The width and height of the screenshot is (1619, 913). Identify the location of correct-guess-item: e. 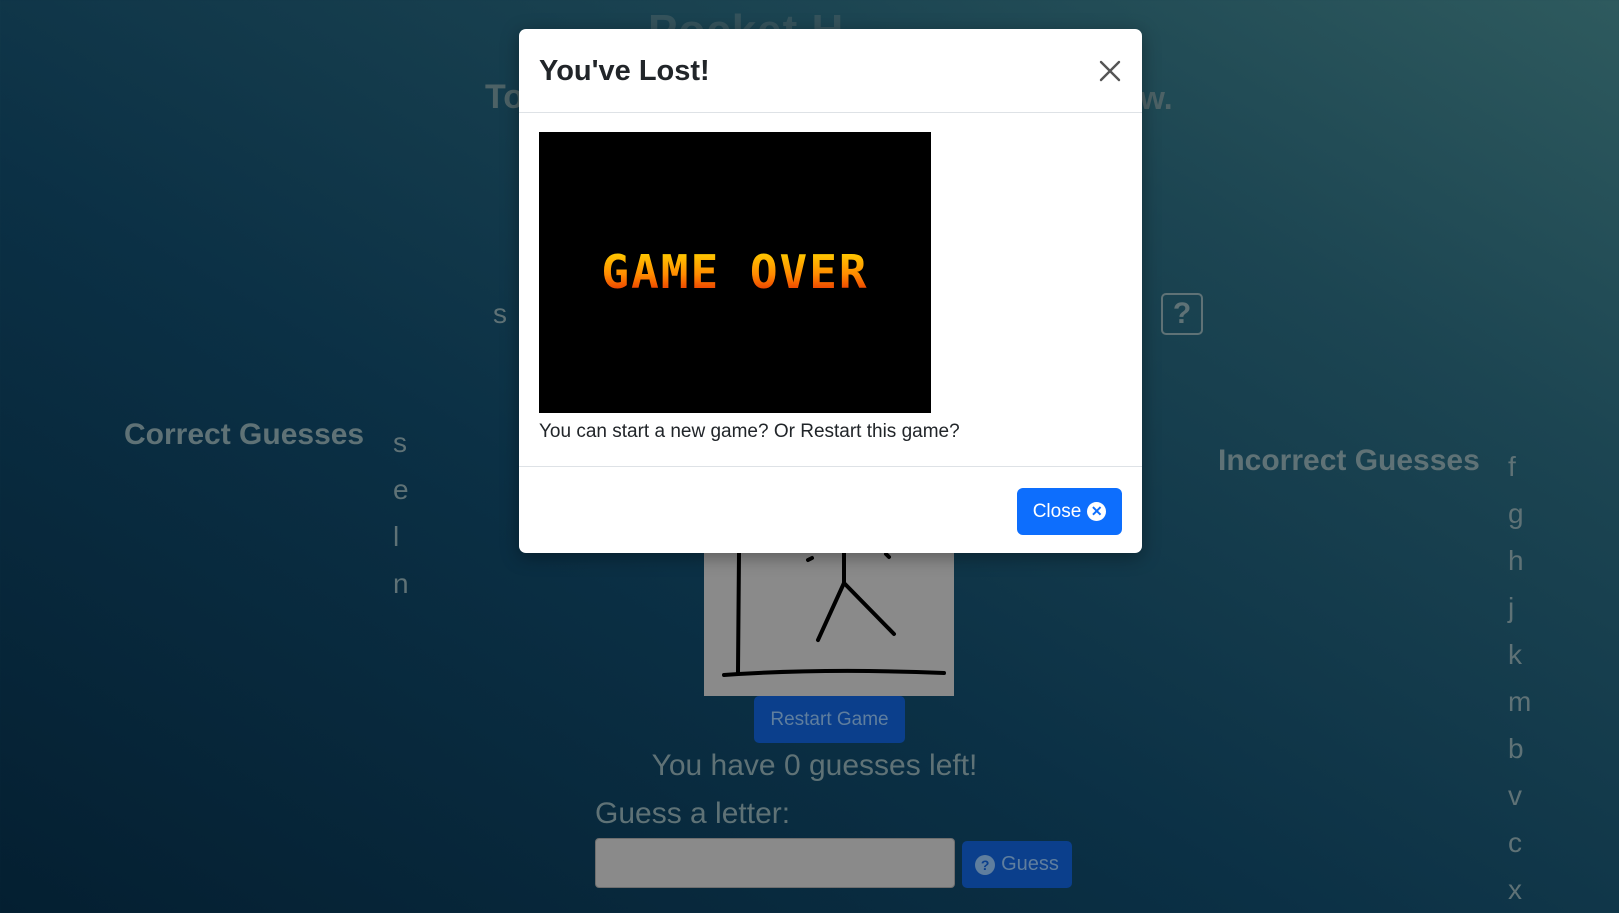
(401, 489).